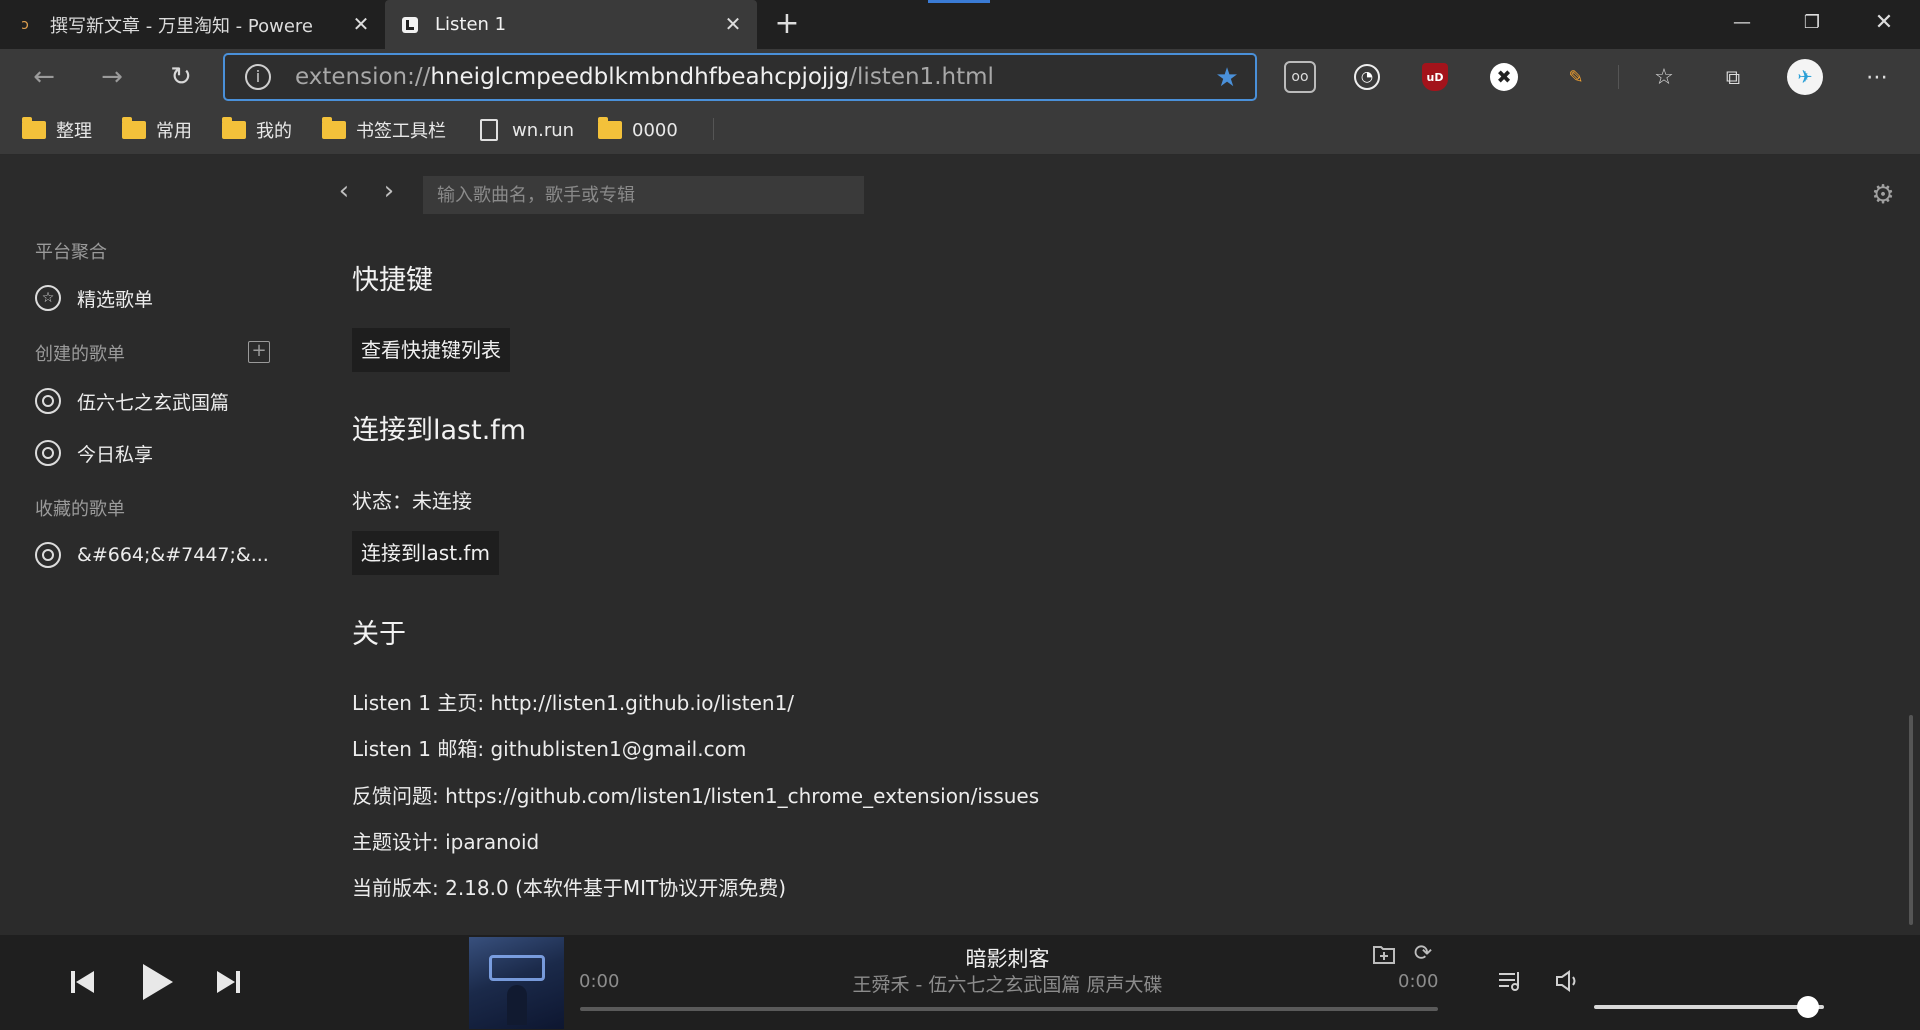 This screenshot has height=1030, width=1920. Describe the element at coordinates (713, 129) in the screenshot. I see `bookmark-separator` at that location.